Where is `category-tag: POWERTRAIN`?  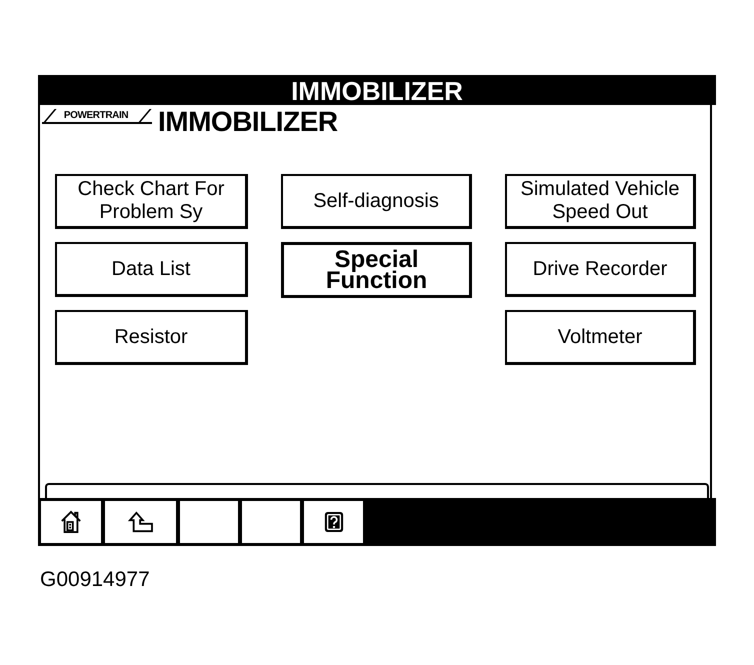 category-tag: POWERTRAIN is located at coordinates (97, 116).